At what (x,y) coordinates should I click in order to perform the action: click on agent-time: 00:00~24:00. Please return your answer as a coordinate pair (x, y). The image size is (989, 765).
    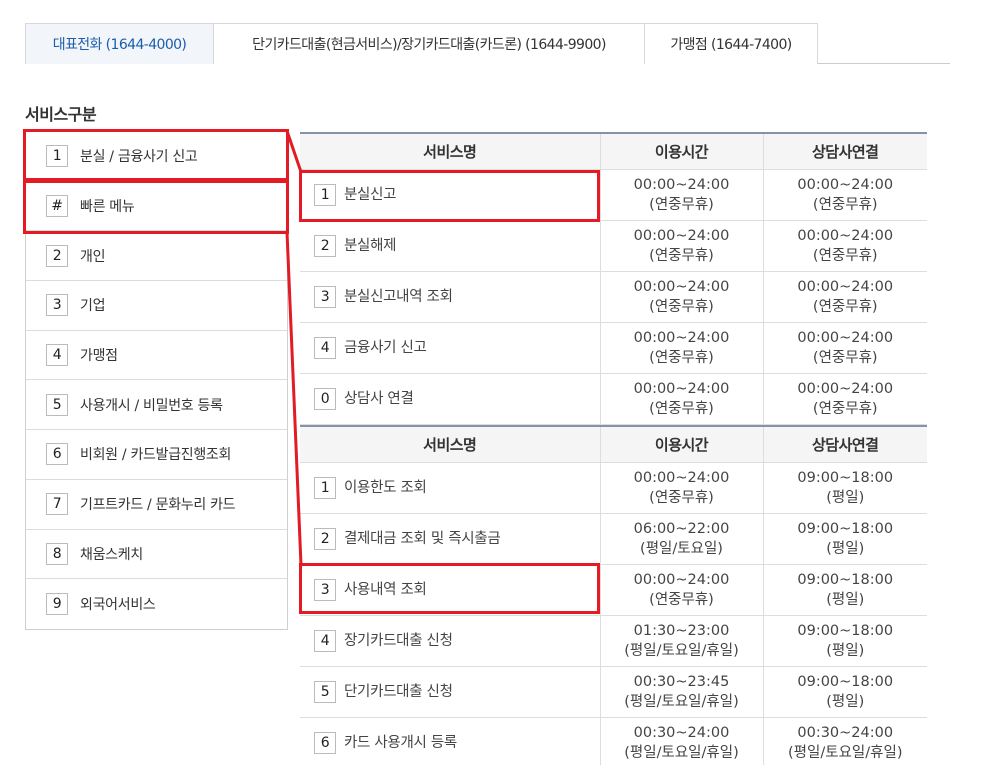
    Looking at the image, I should click on (845, 286).